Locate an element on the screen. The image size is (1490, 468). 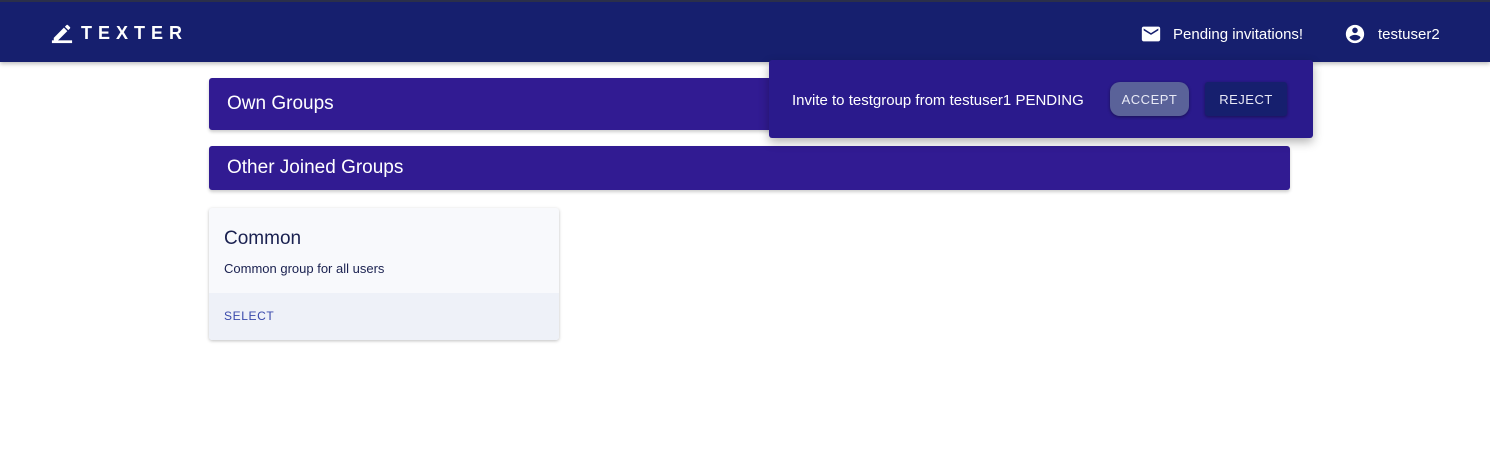
pencil-icon is located at coordinates (62, 34).